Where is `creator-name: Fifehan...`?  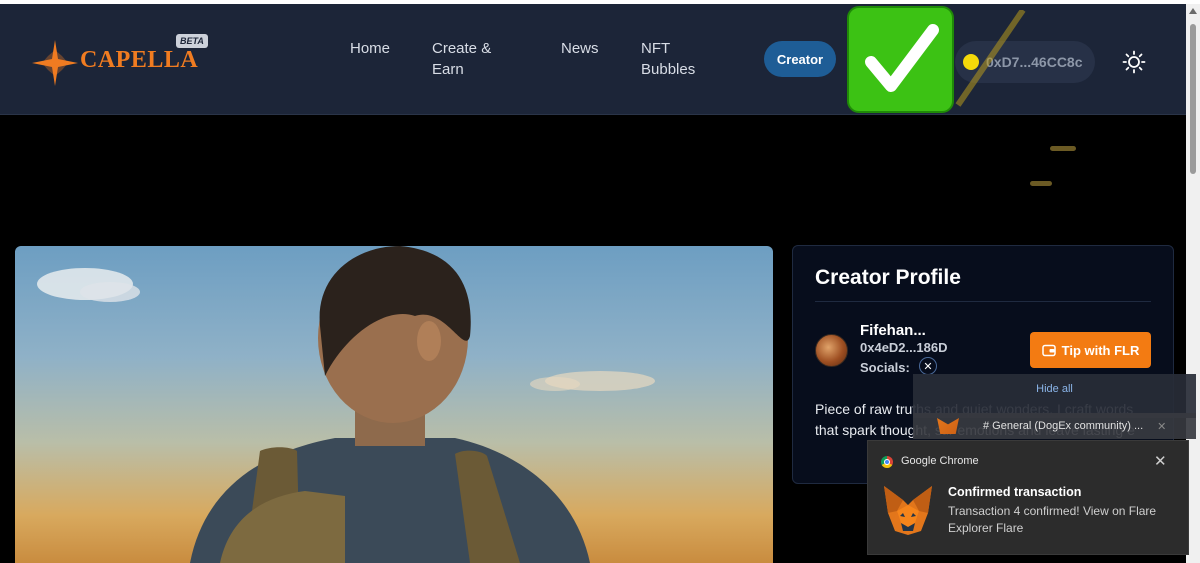 creator-name: Fifehan... is located at coordinates (893, 330).